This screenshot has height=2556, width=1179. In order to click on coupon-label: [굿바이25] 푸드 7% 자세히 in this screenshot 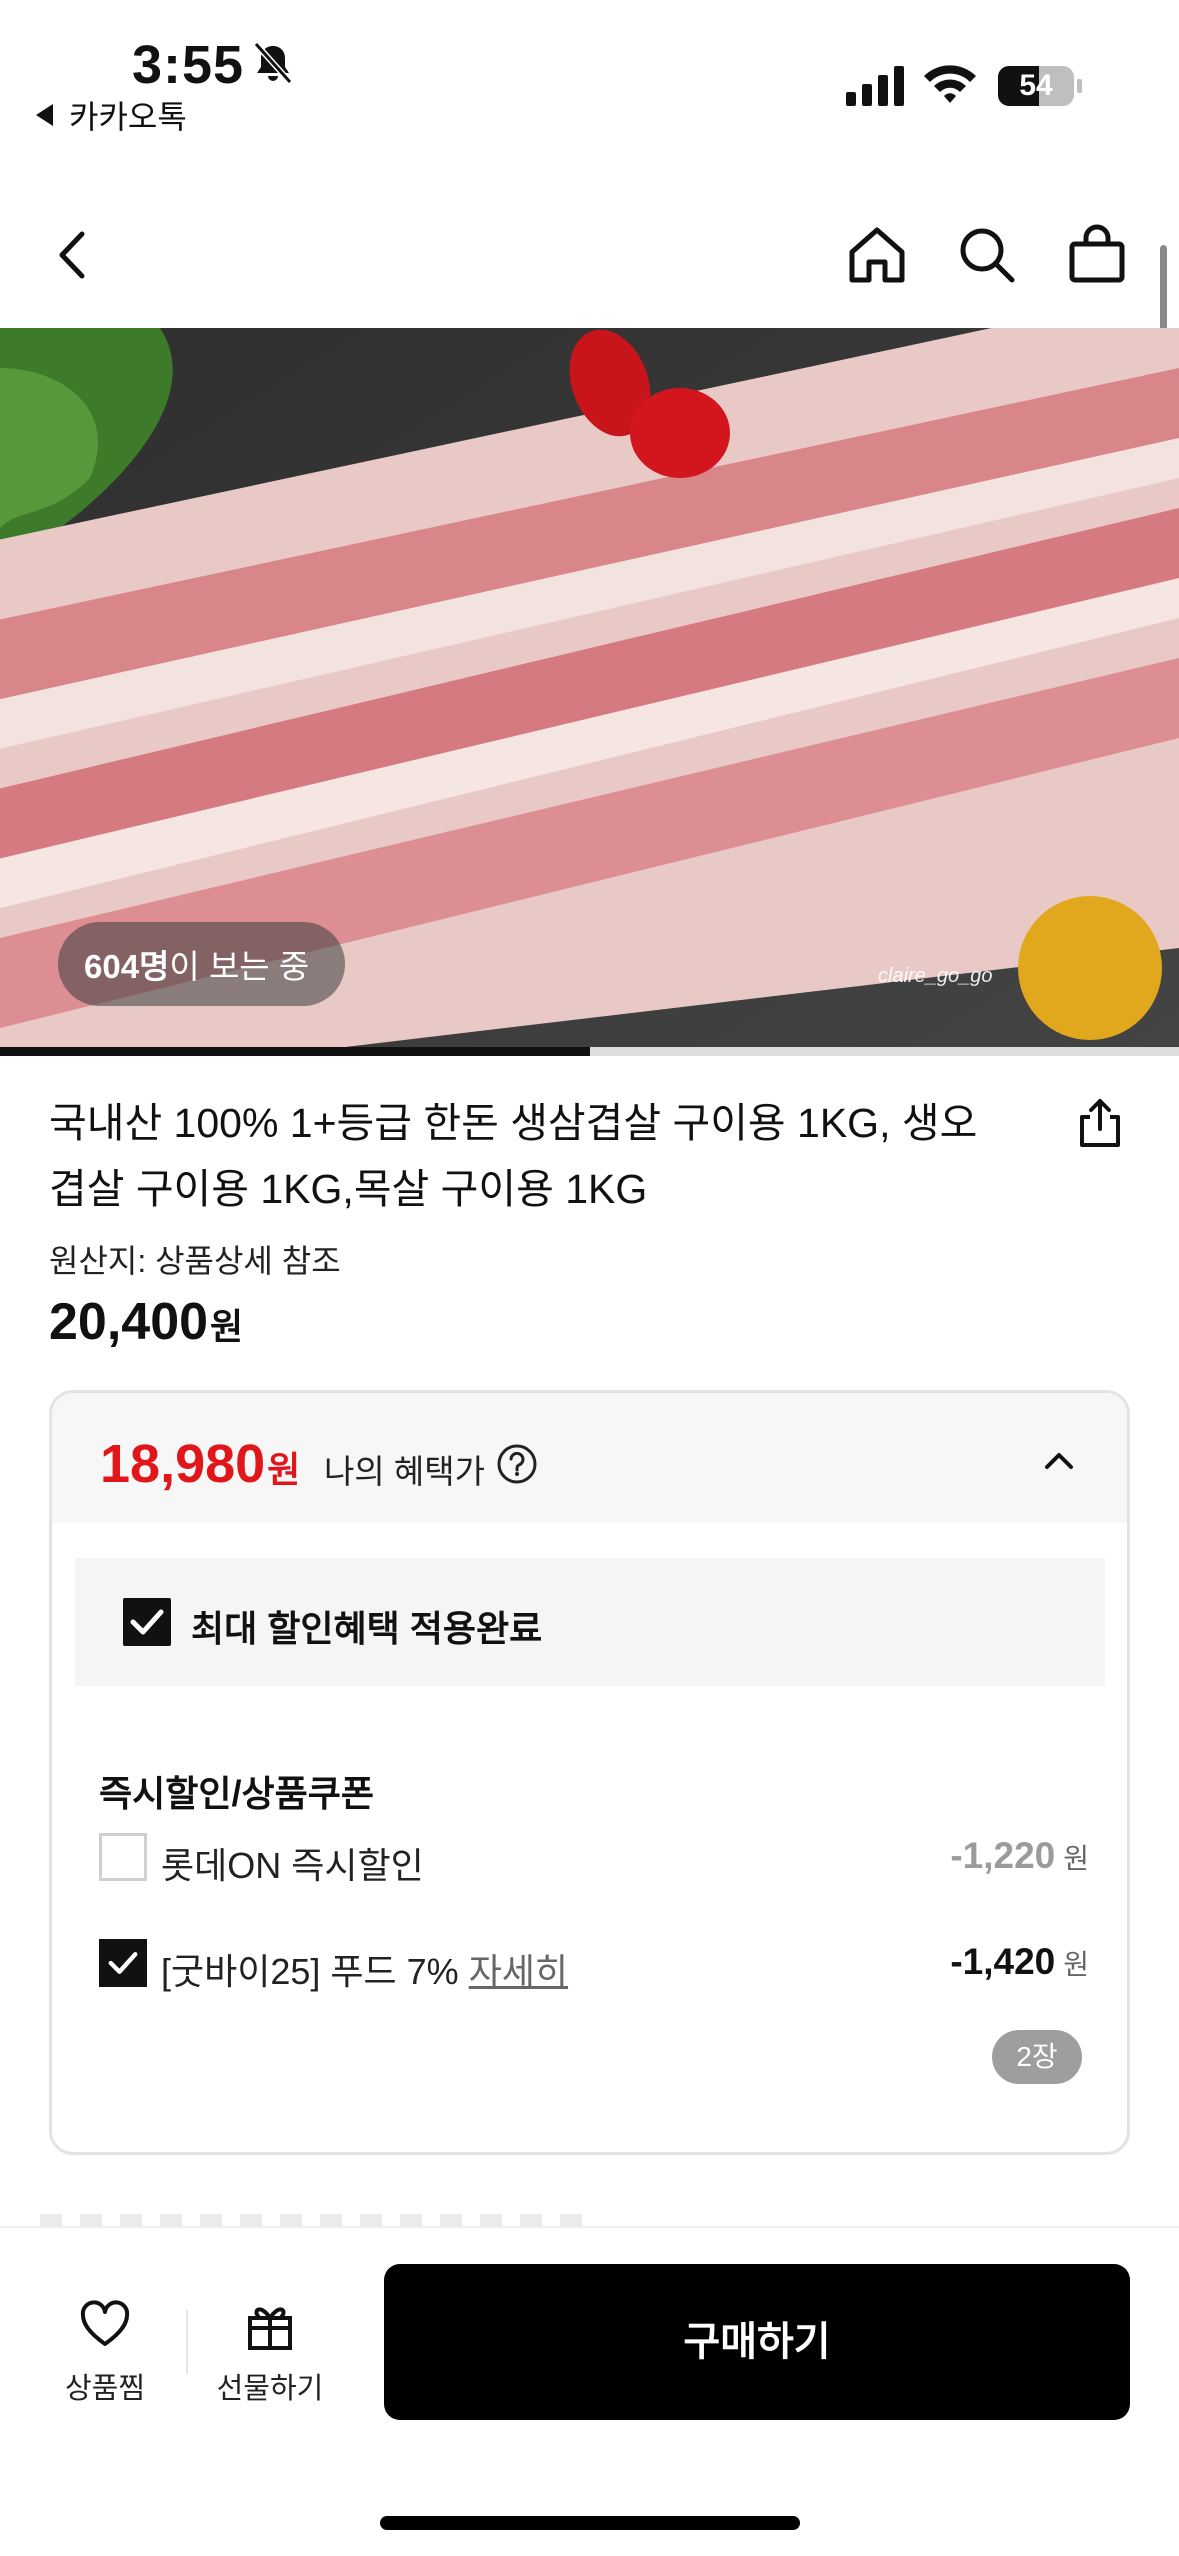, I will do `click(364, 1969)`.